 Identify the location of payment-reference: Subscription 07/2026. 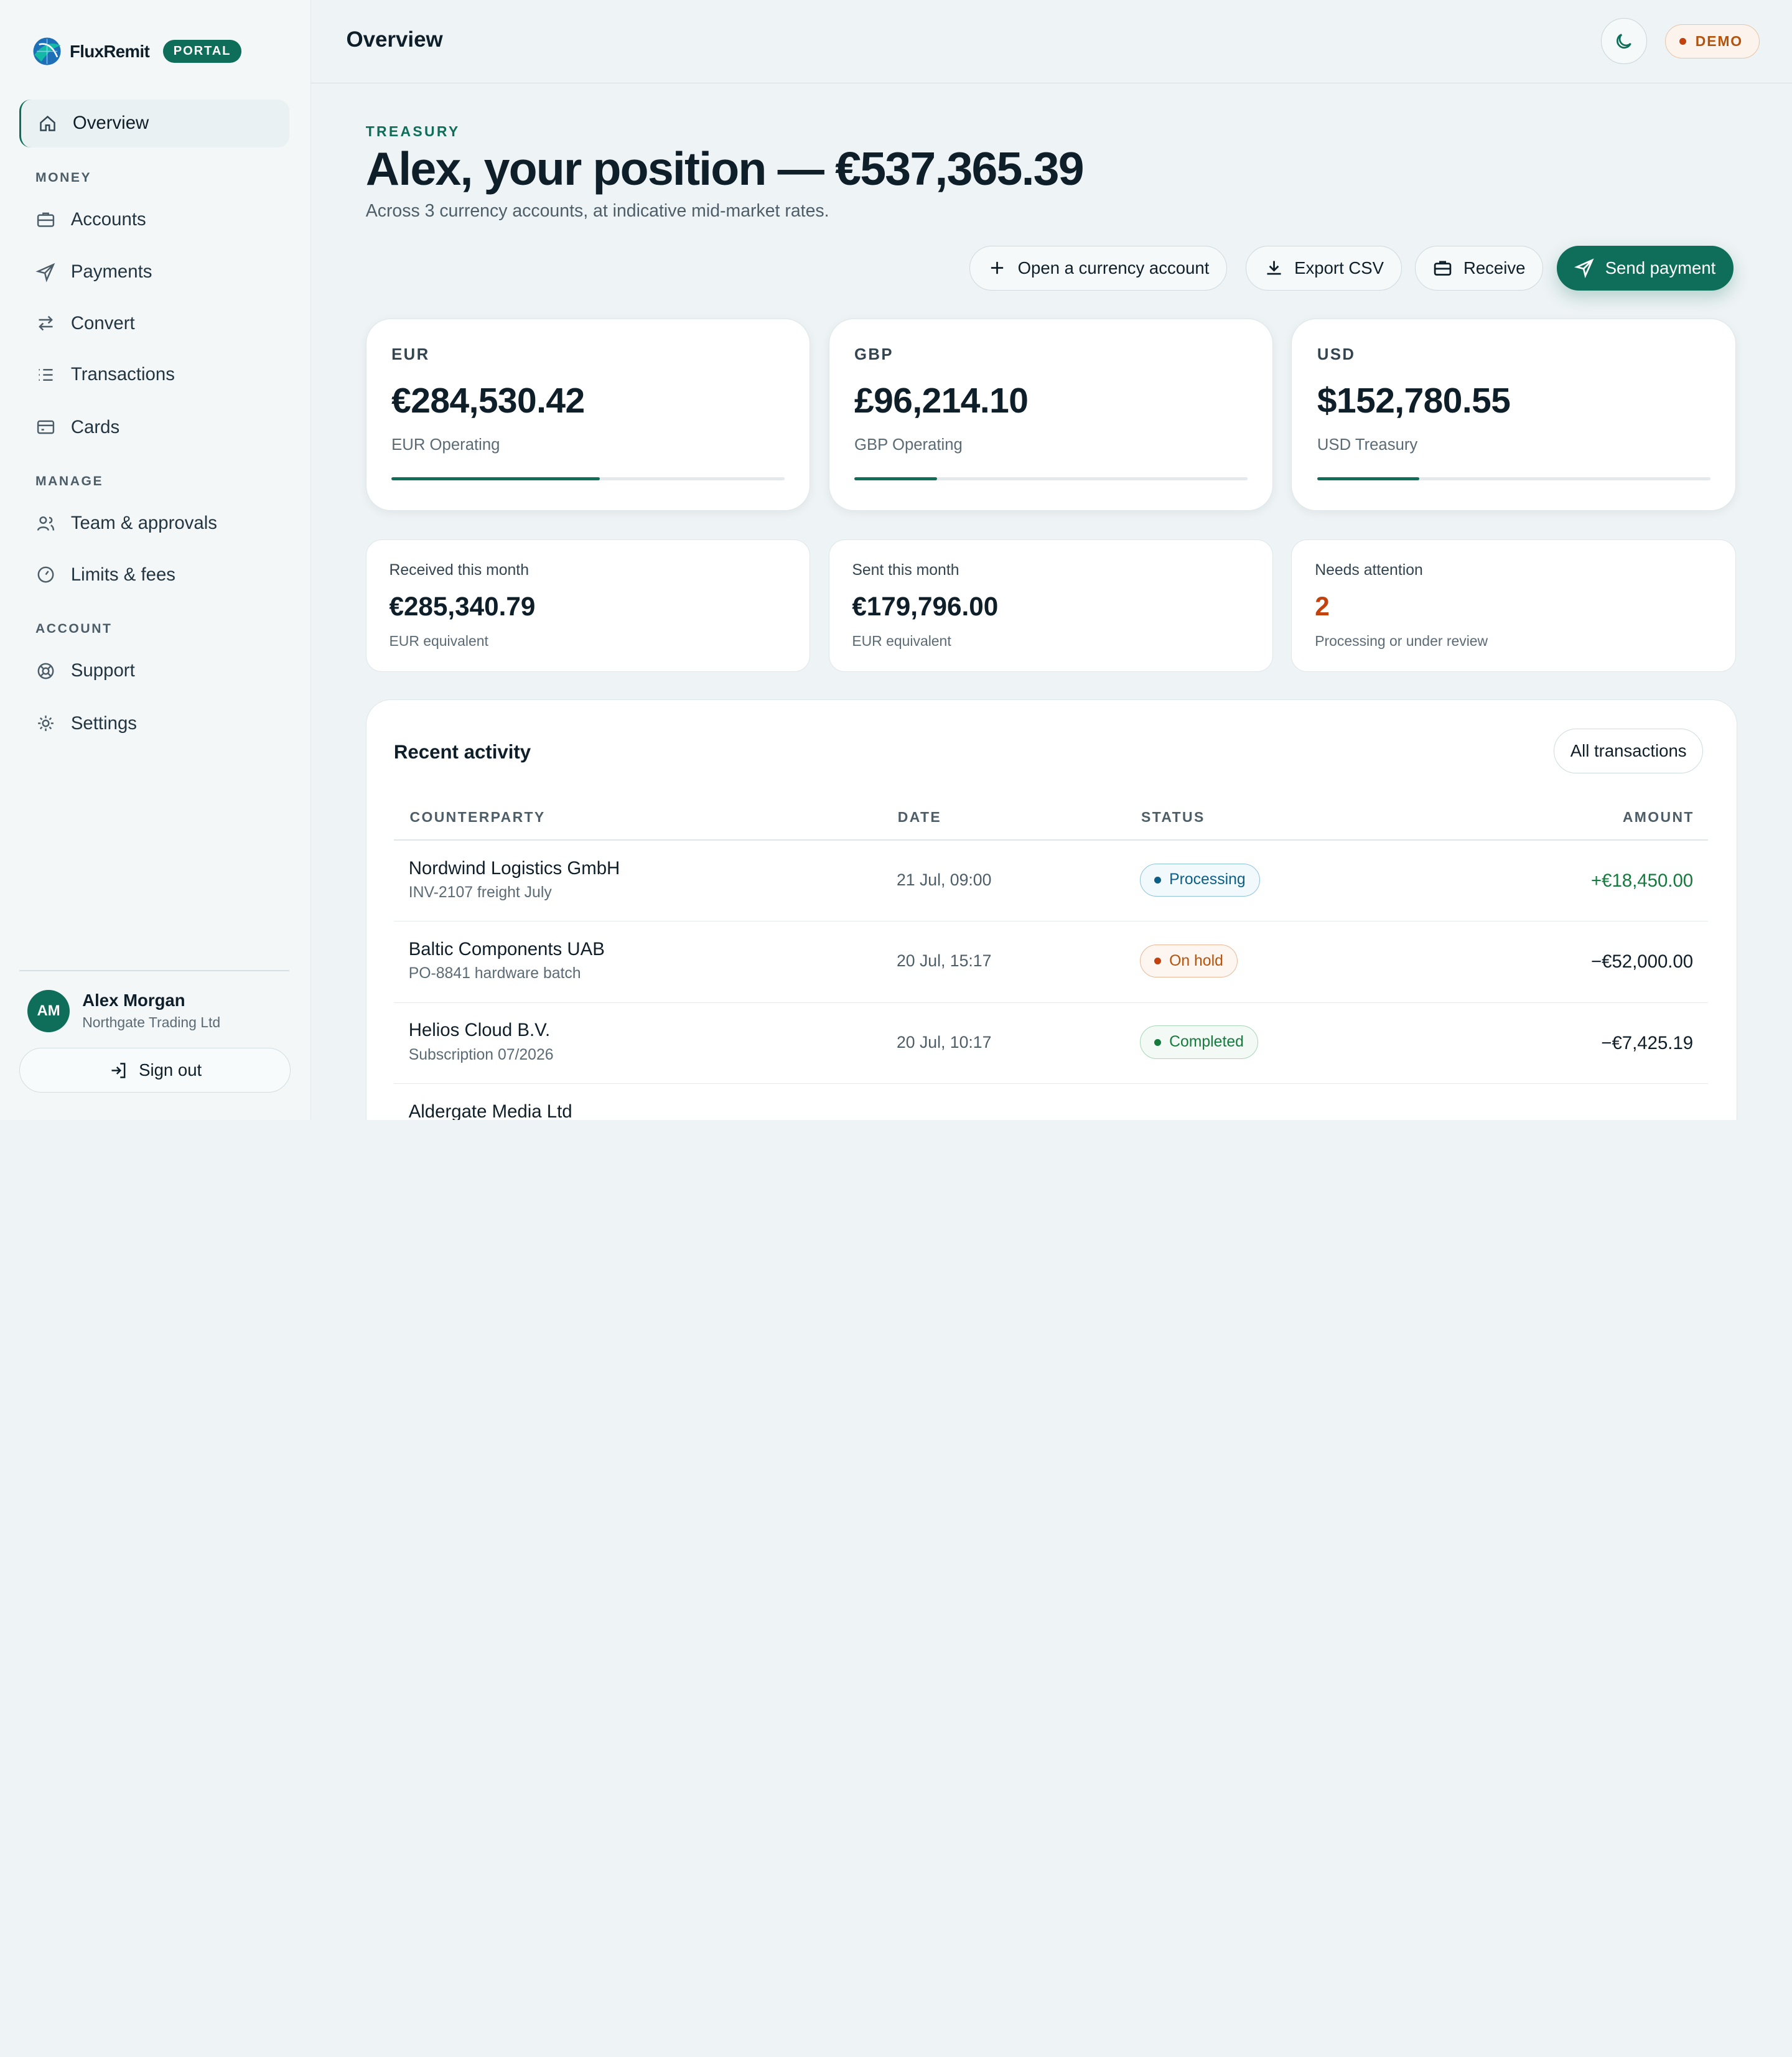
(481, 1054).